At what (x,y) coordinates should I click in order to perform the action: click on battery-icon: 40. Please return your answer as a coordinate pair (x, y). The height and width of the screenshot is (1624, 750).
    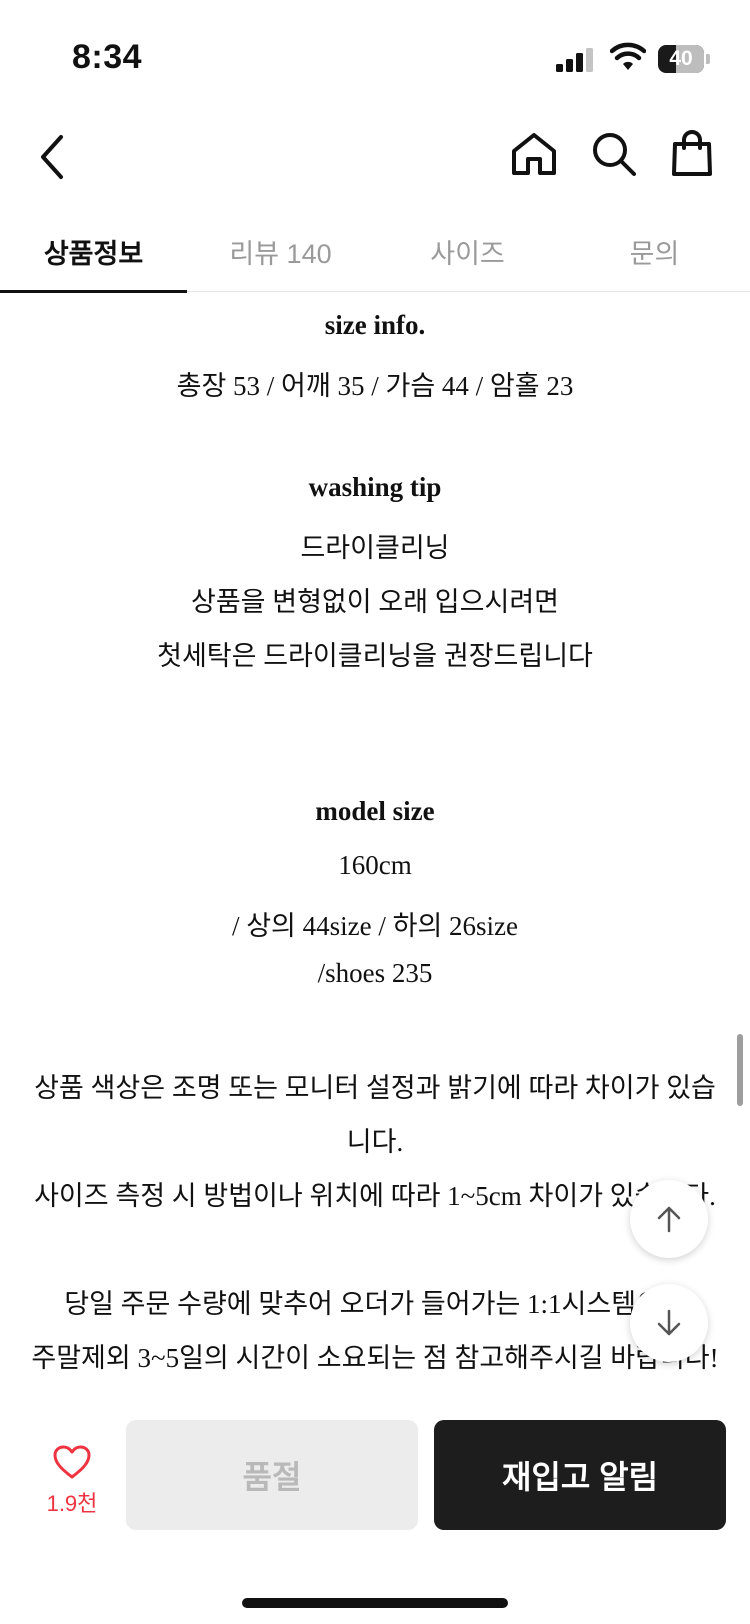
    Looking at the image, I should click on (684, 59).